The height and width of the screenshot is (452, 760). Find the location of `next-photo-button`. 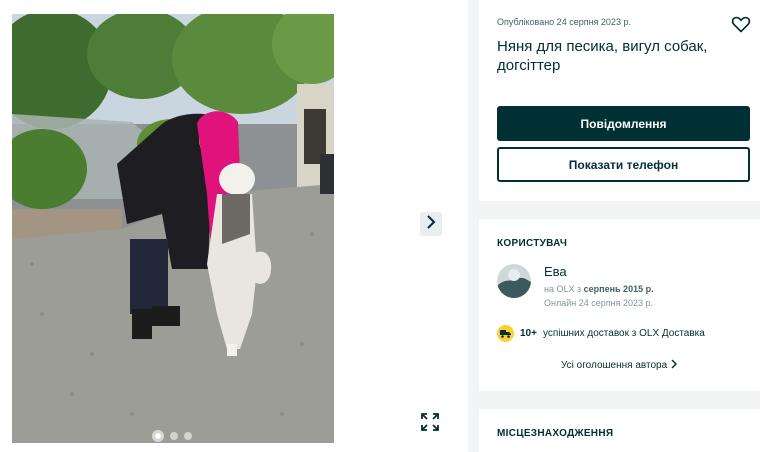

next-photo-button is located at coordinates (431, 224).